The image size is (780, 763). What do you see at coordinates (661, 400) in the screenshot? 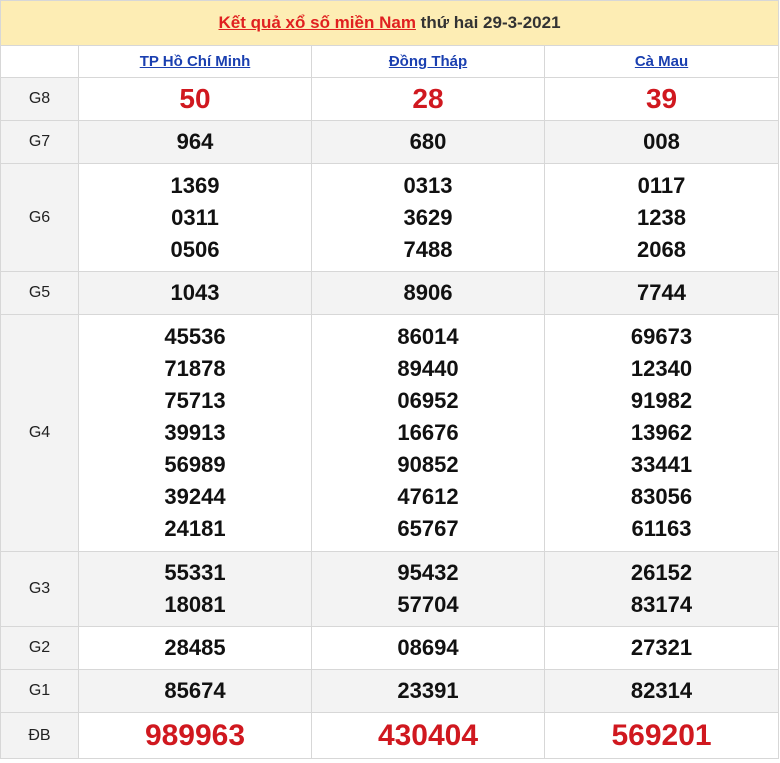
I see `prize-number: 91982` at bounding box center [661, 400].